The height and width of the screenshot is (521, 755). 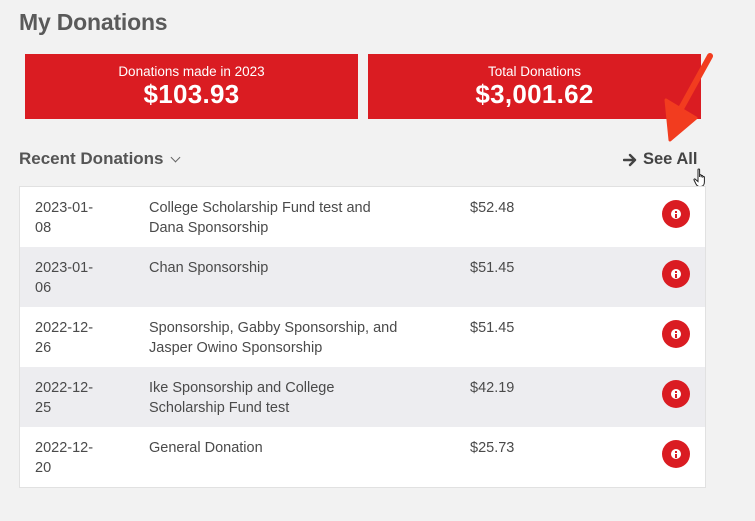 I want to click on table-row: 2023-01- 06 Chan Sponsorship $51.45, so click(x=362, y=277).